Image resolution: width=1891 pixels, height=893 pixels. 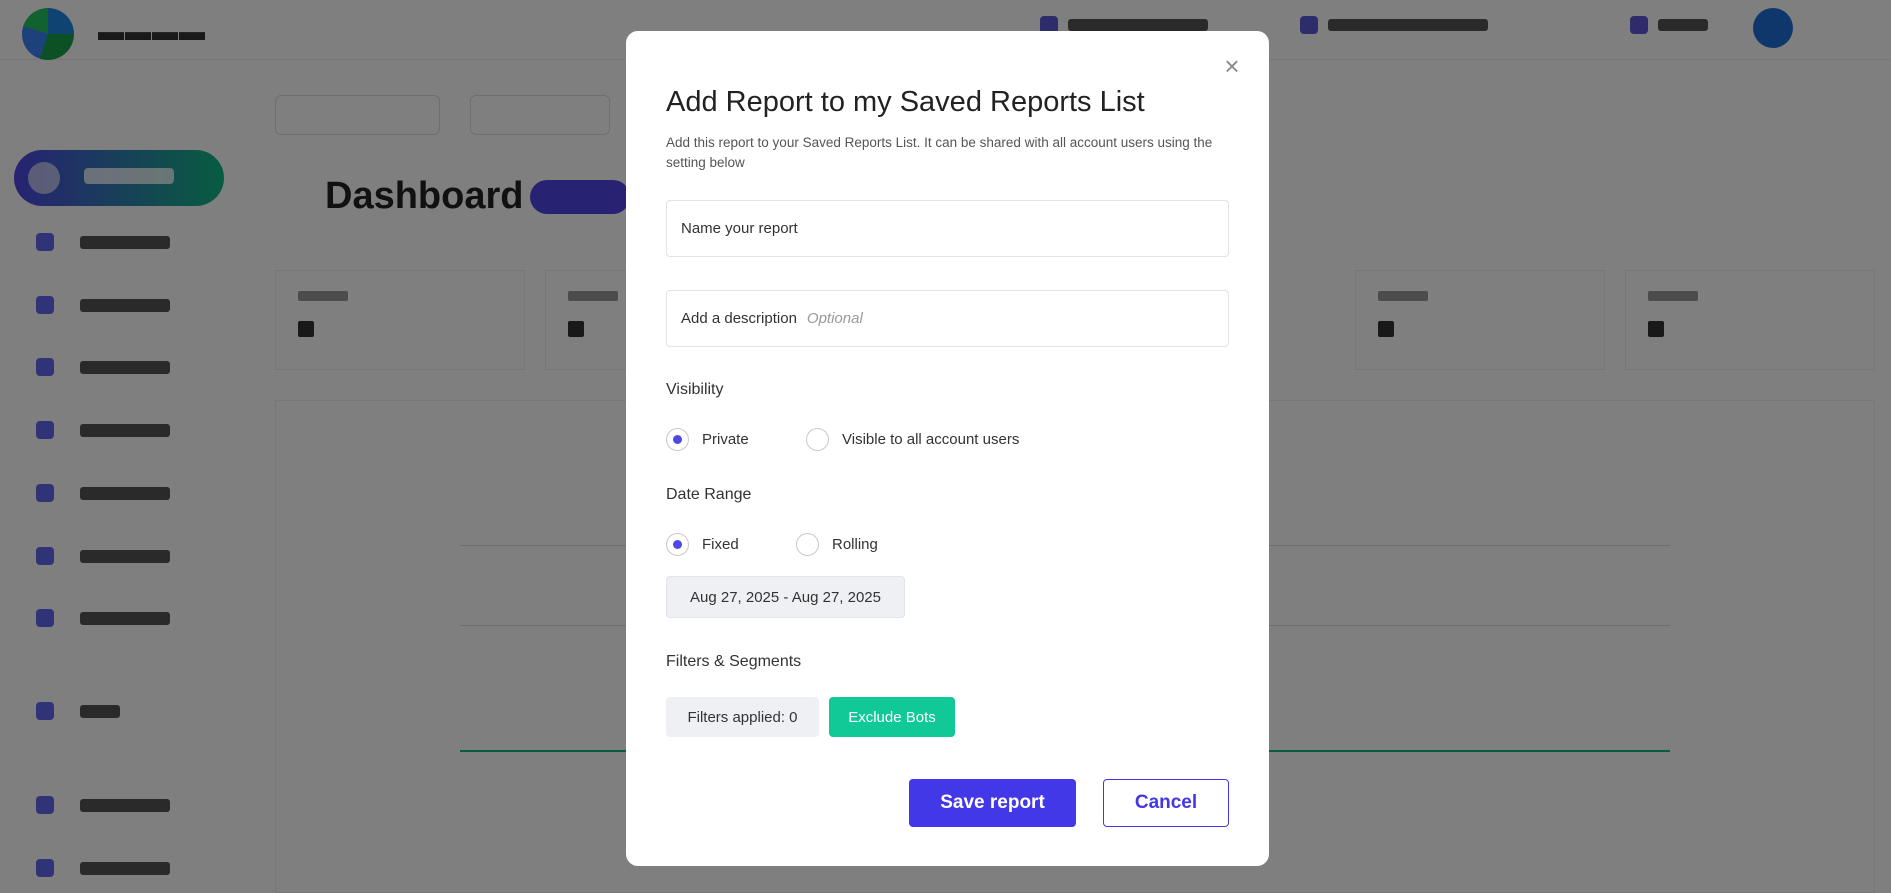 What do you see at coordinates (742, 717) in the screenshot?
I see `filters-applied-chip: Filters applied: 0` at bounding box center [742, 717].